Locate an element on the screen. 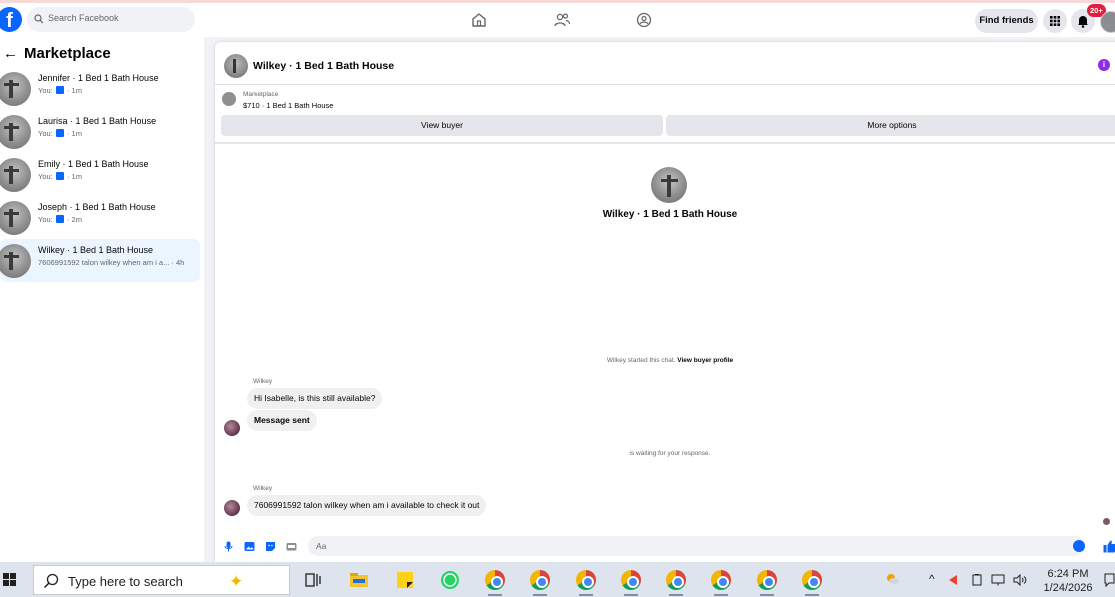 The width and height of the screenshot is (1115, 597). account-avatar is located at coordinates (1107, 22).